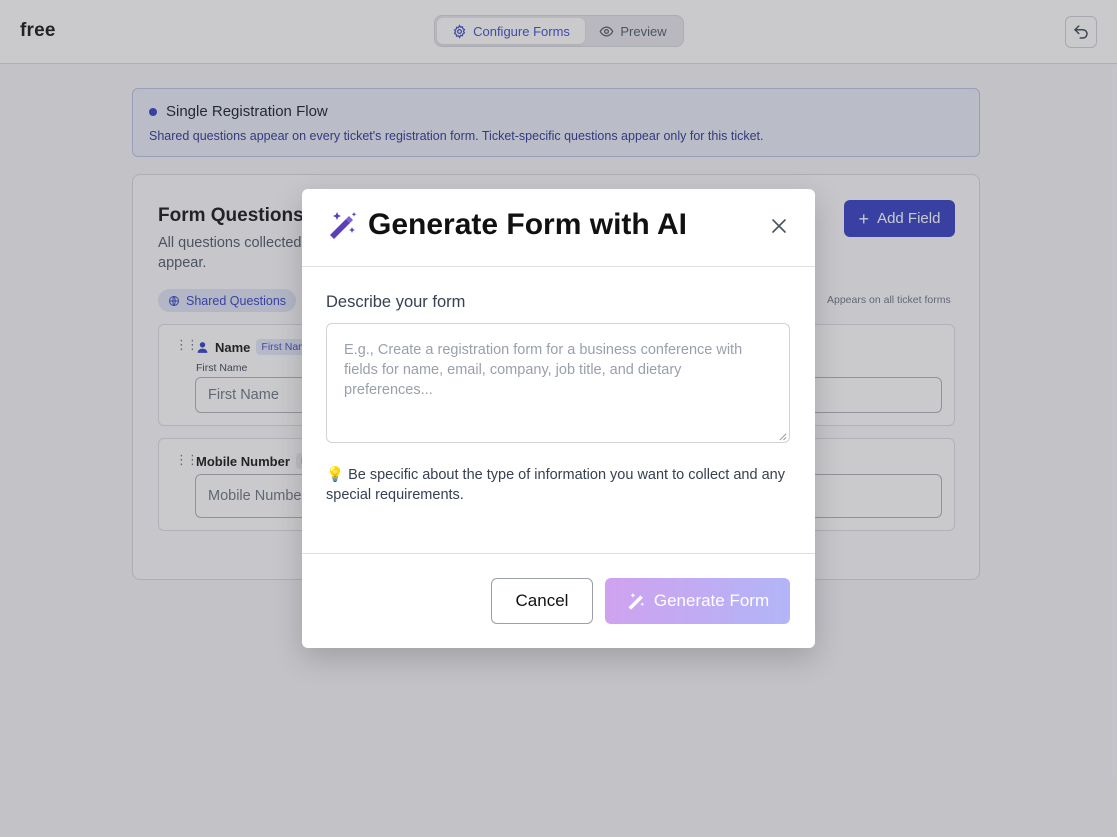  I want to click on close-button, so click(779, 226).